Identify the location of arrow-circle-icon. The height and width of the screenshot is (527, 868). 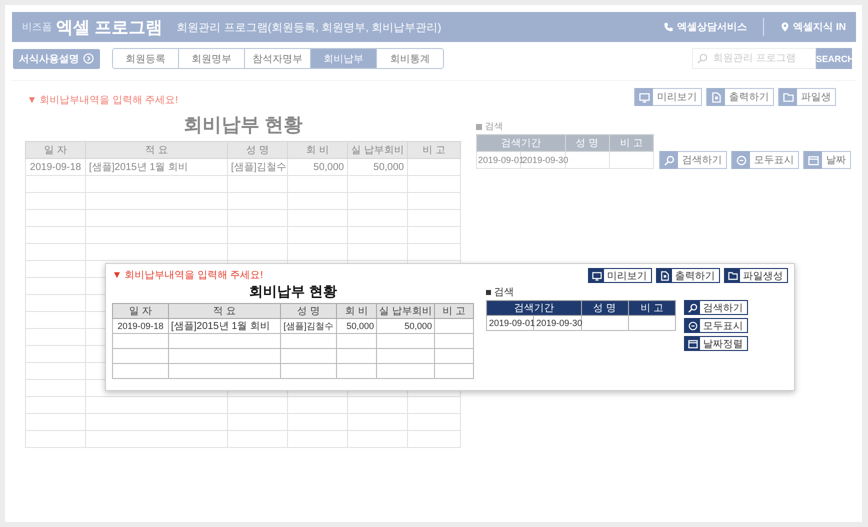
(88, 58).